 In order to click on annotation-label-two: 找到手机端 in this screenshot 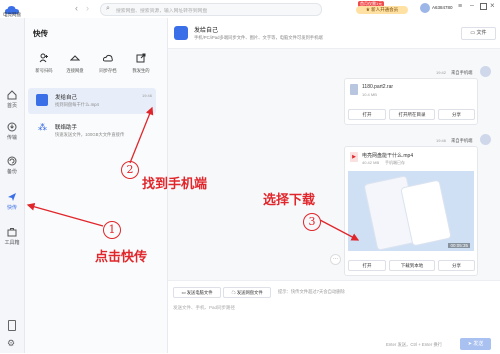, I will do `click(175, 184)`.